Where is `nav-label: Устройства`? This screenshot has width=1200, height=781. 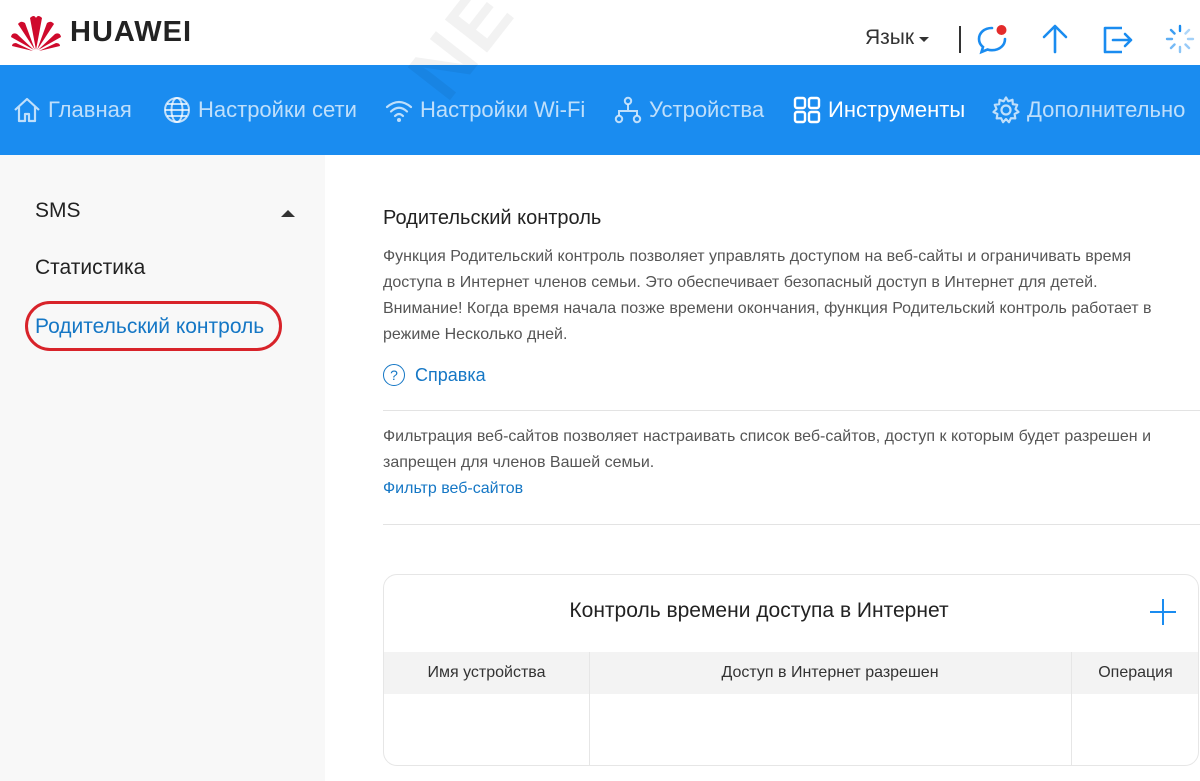
nav-label: Устройства is located at coordinates (707, 109).